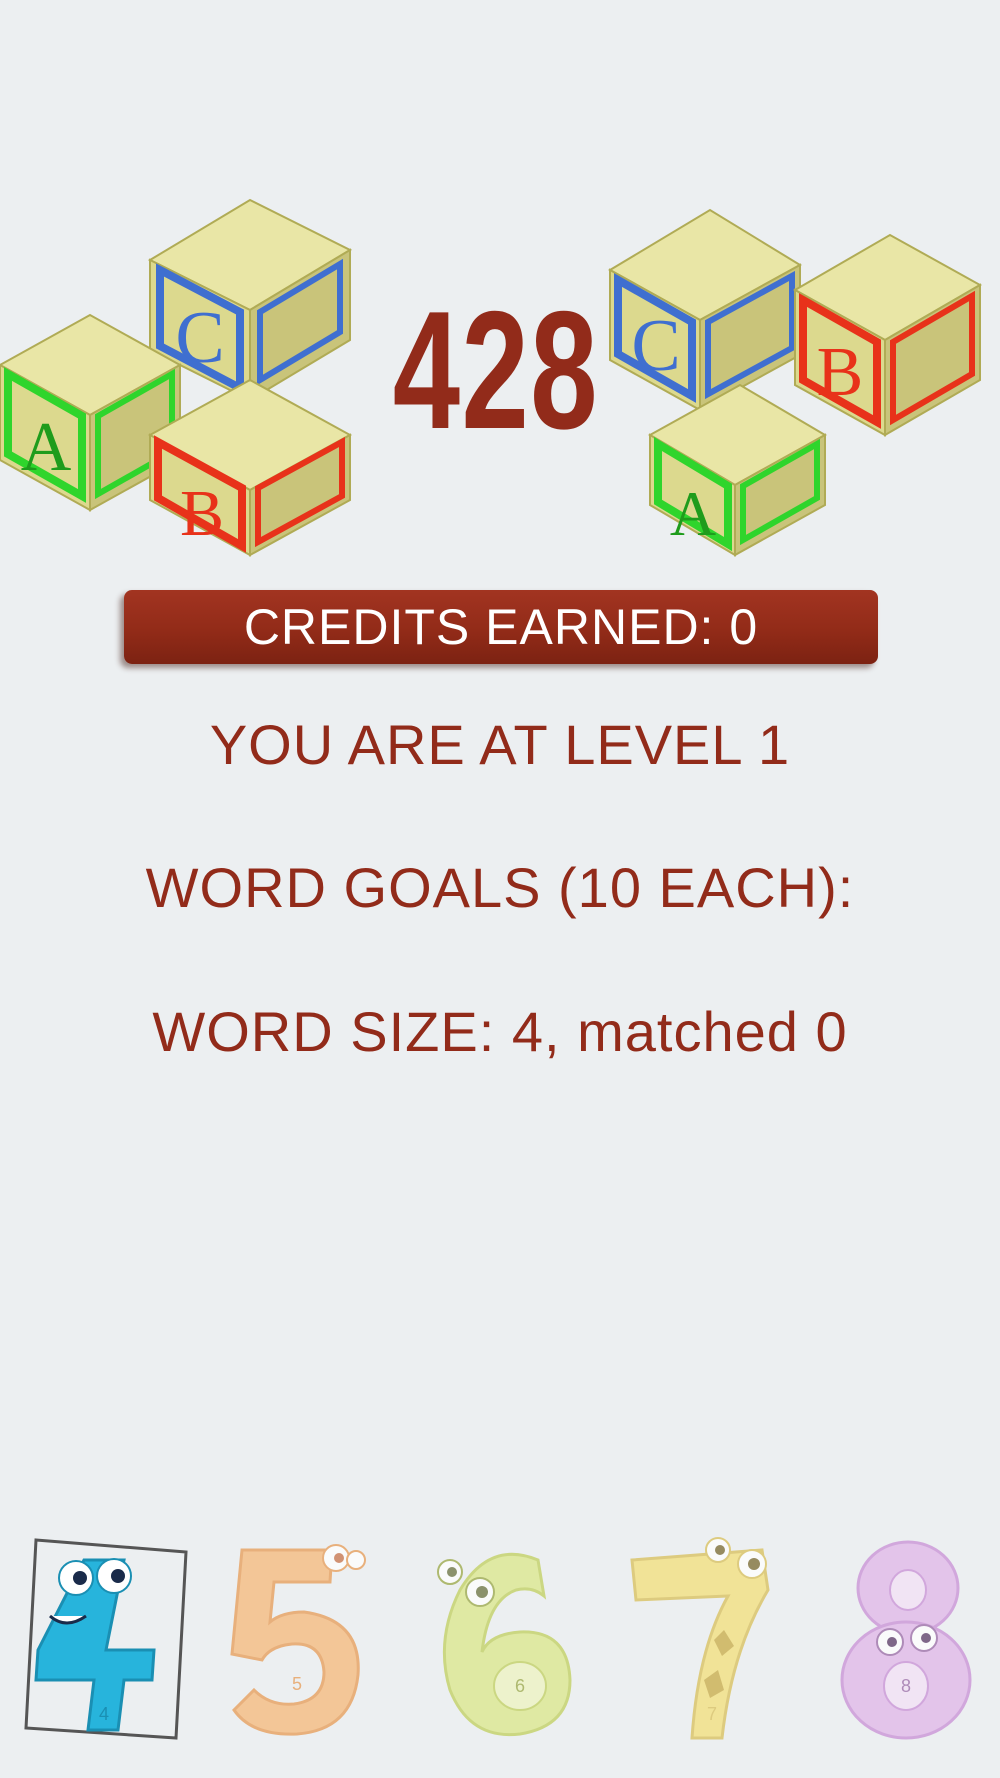 The height and width of the screenshot is (1778, 1000). Describe the element at coordinates (495, 370) in the screenshot. I see `score-counter: 428` at that location.